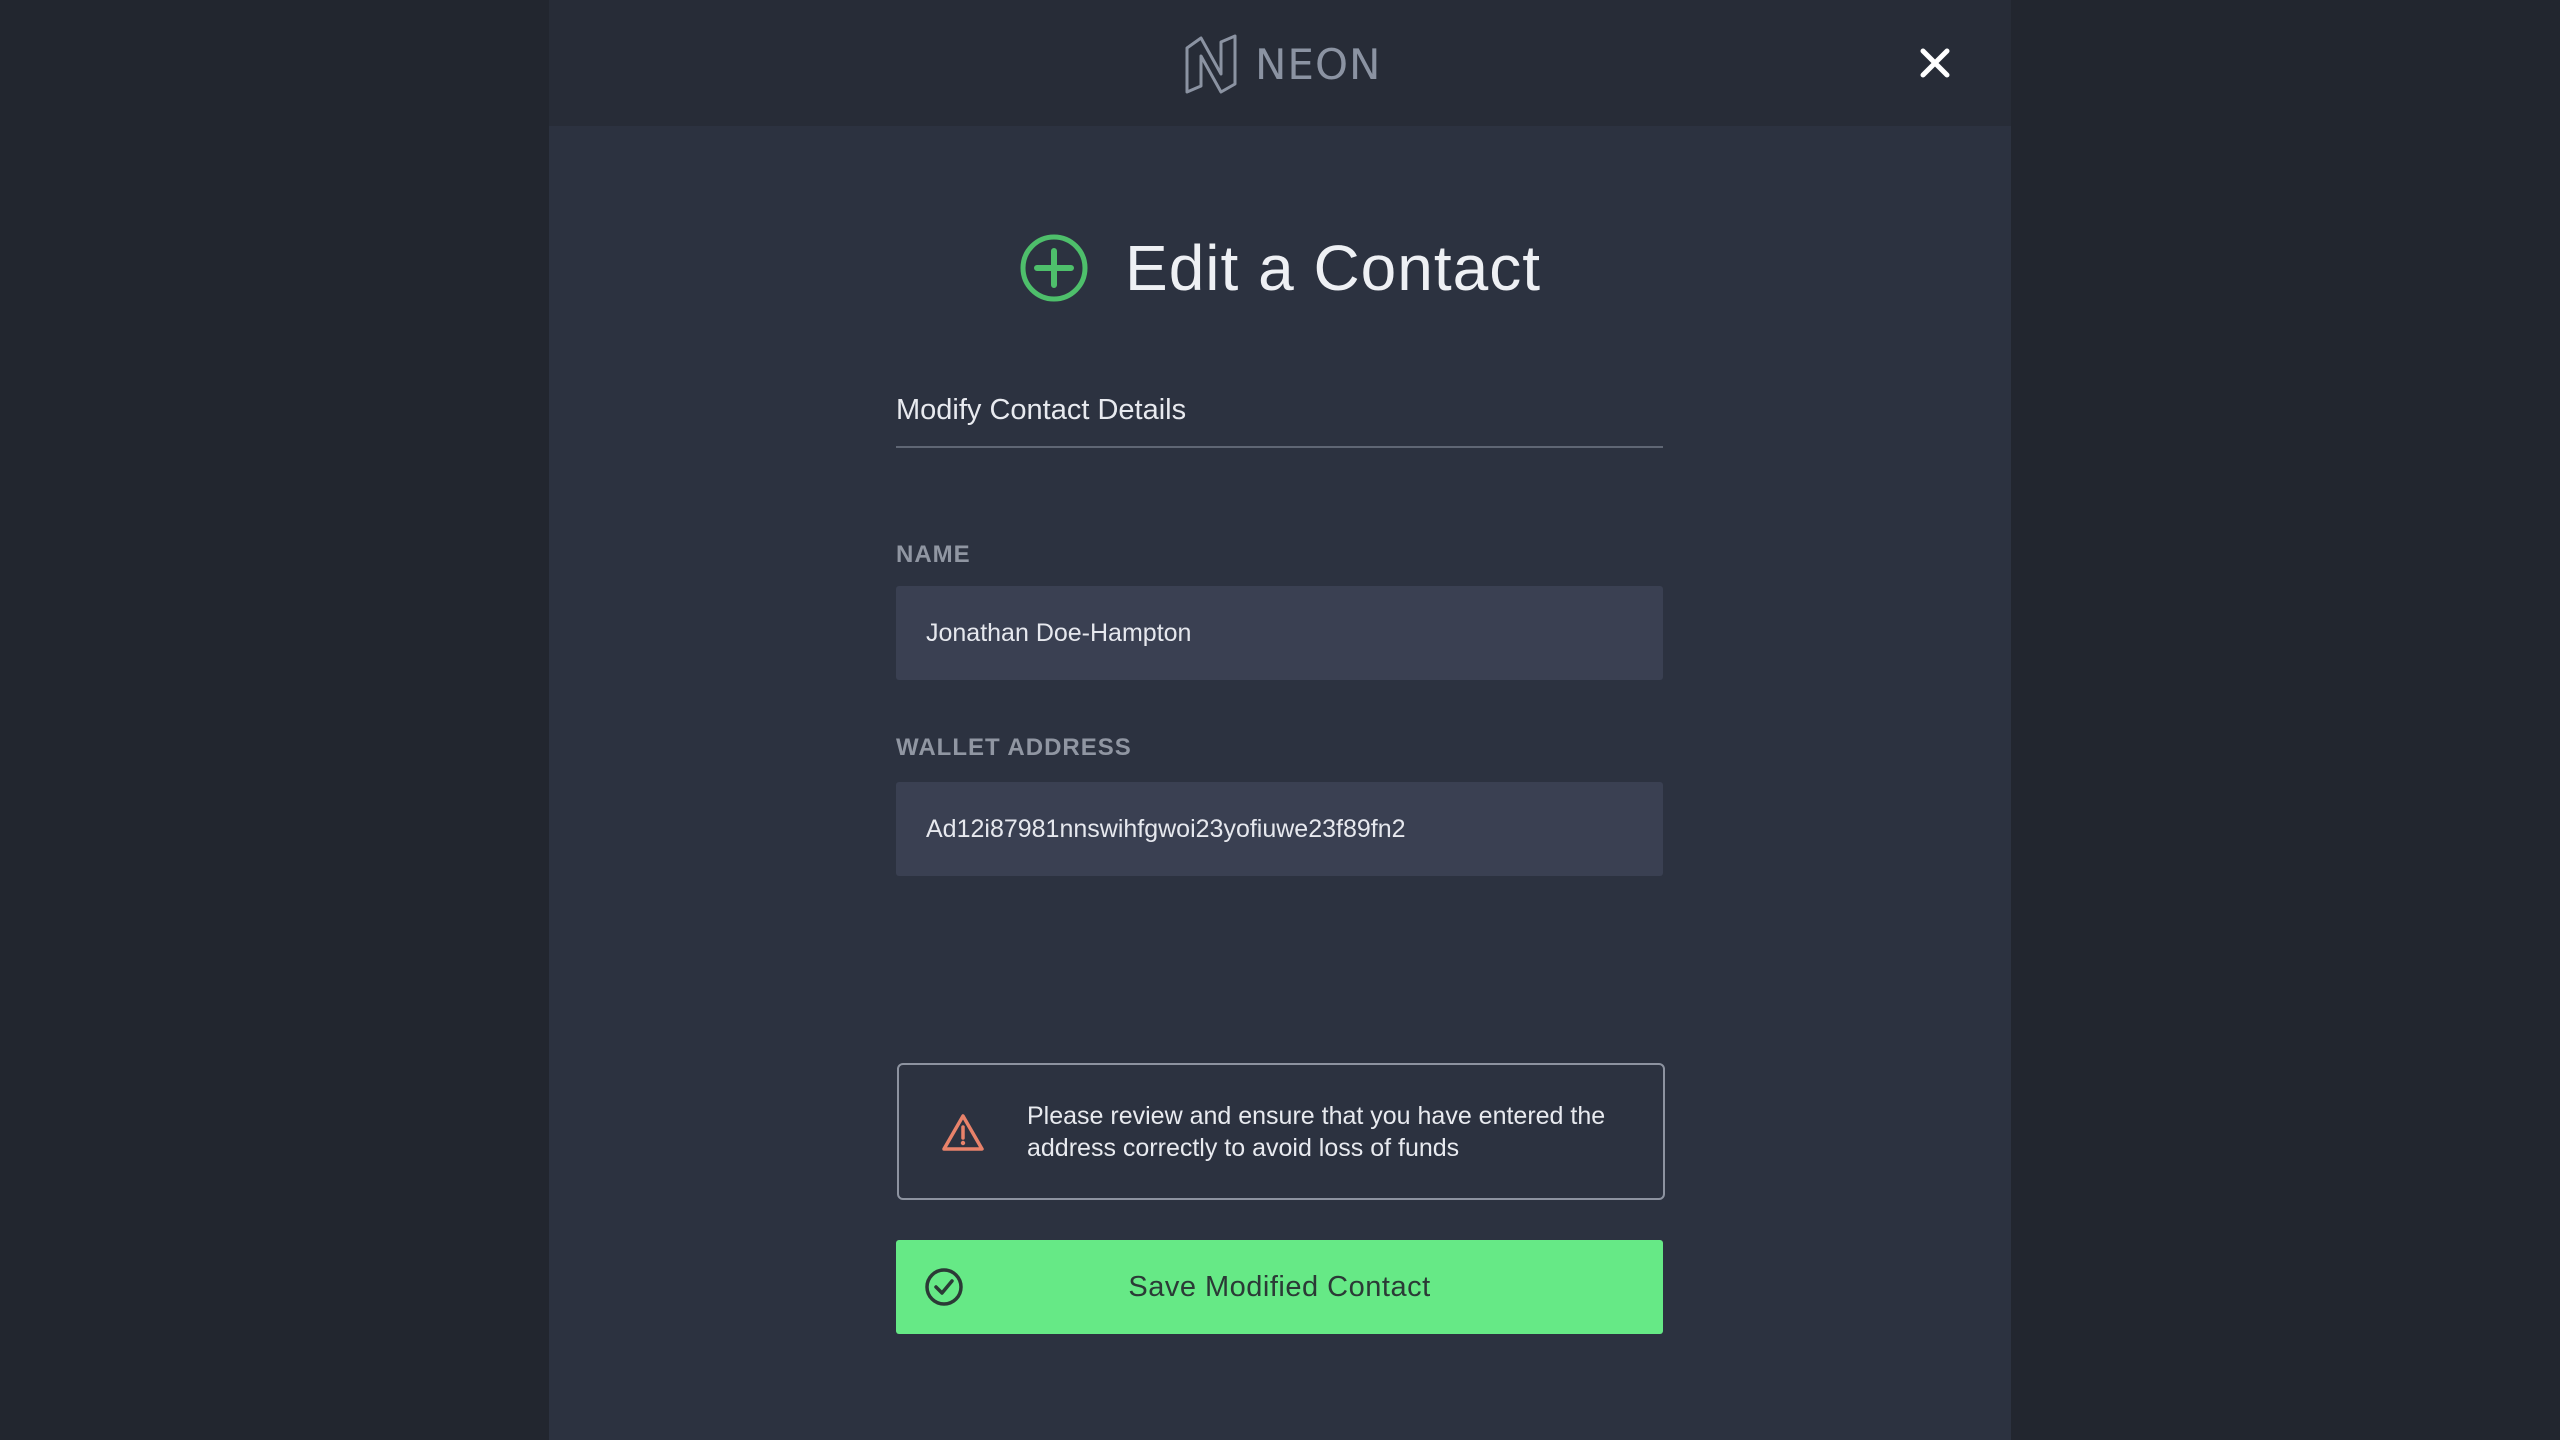 The width and height of the screenshot is (2560, 1440). I want to click on wallet-address-input, so click(1279, 829).